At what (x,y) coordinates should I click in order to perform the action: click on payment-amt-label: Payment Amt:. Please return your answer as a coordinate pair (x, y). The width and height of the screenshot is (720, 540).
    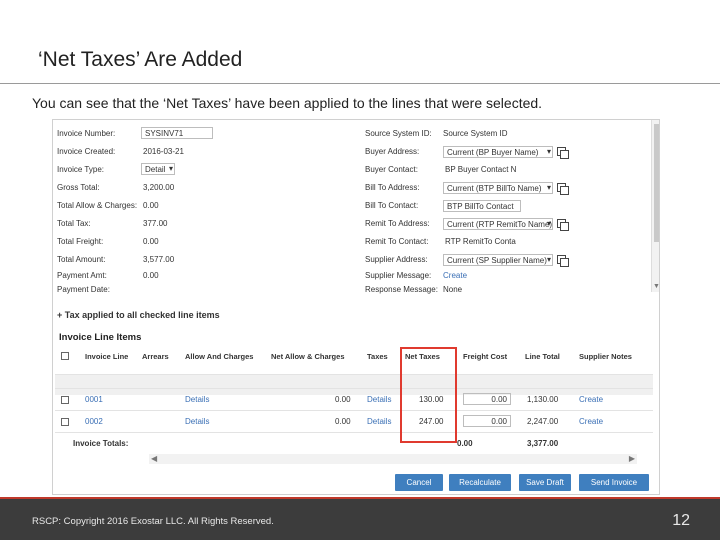
    Looking at the image, I should click on (82, 275).